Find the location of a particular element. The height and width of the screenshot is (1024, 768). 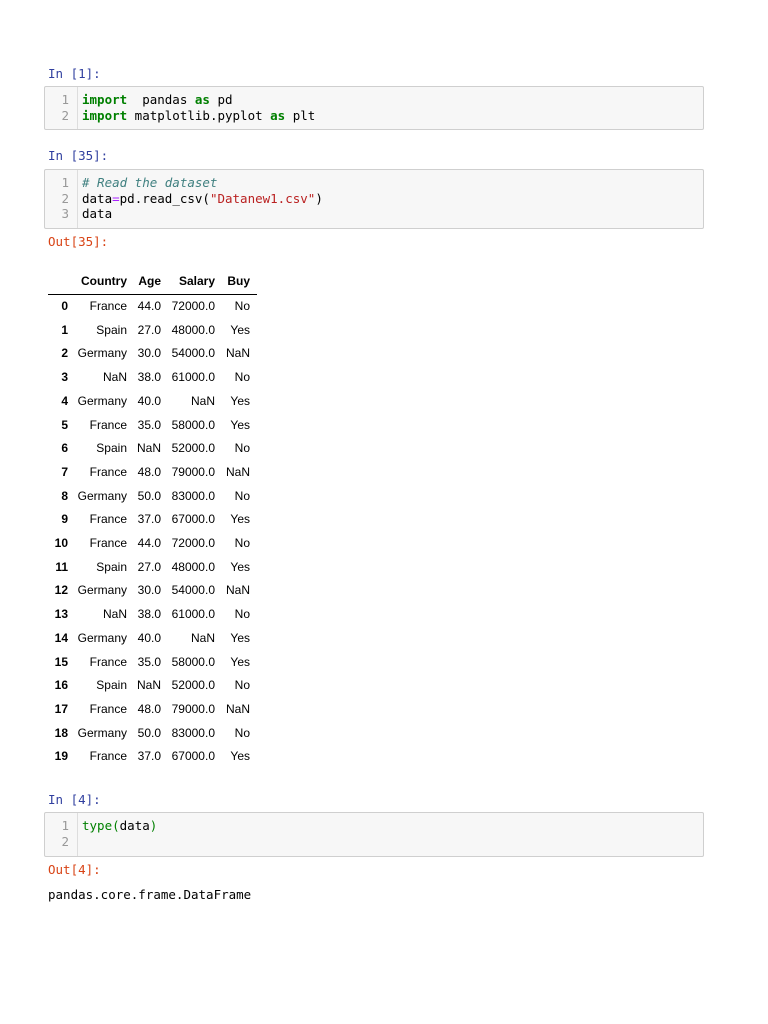

output-text: pandas.core.frame.DataFrame is located at coordinates (150, 894).